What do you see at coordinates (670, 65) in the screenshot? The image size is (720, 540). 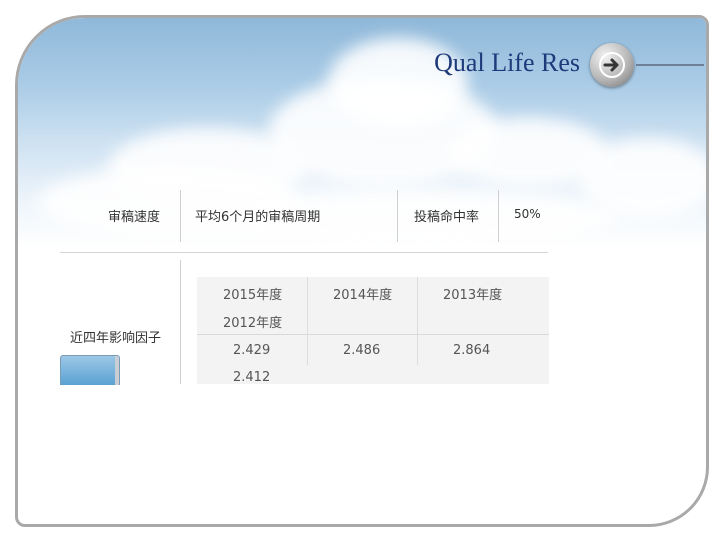 I see `header-rule` at bounding box center [670, 65].